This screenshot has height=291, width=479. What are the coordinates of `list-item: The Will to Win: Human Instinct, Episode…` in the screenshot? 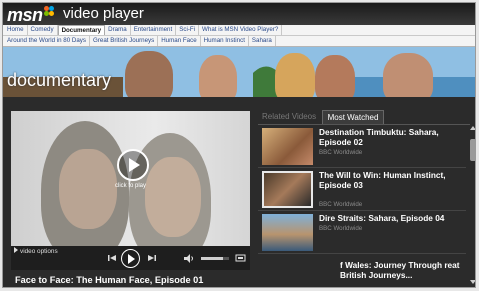 It's located at (362, 189).